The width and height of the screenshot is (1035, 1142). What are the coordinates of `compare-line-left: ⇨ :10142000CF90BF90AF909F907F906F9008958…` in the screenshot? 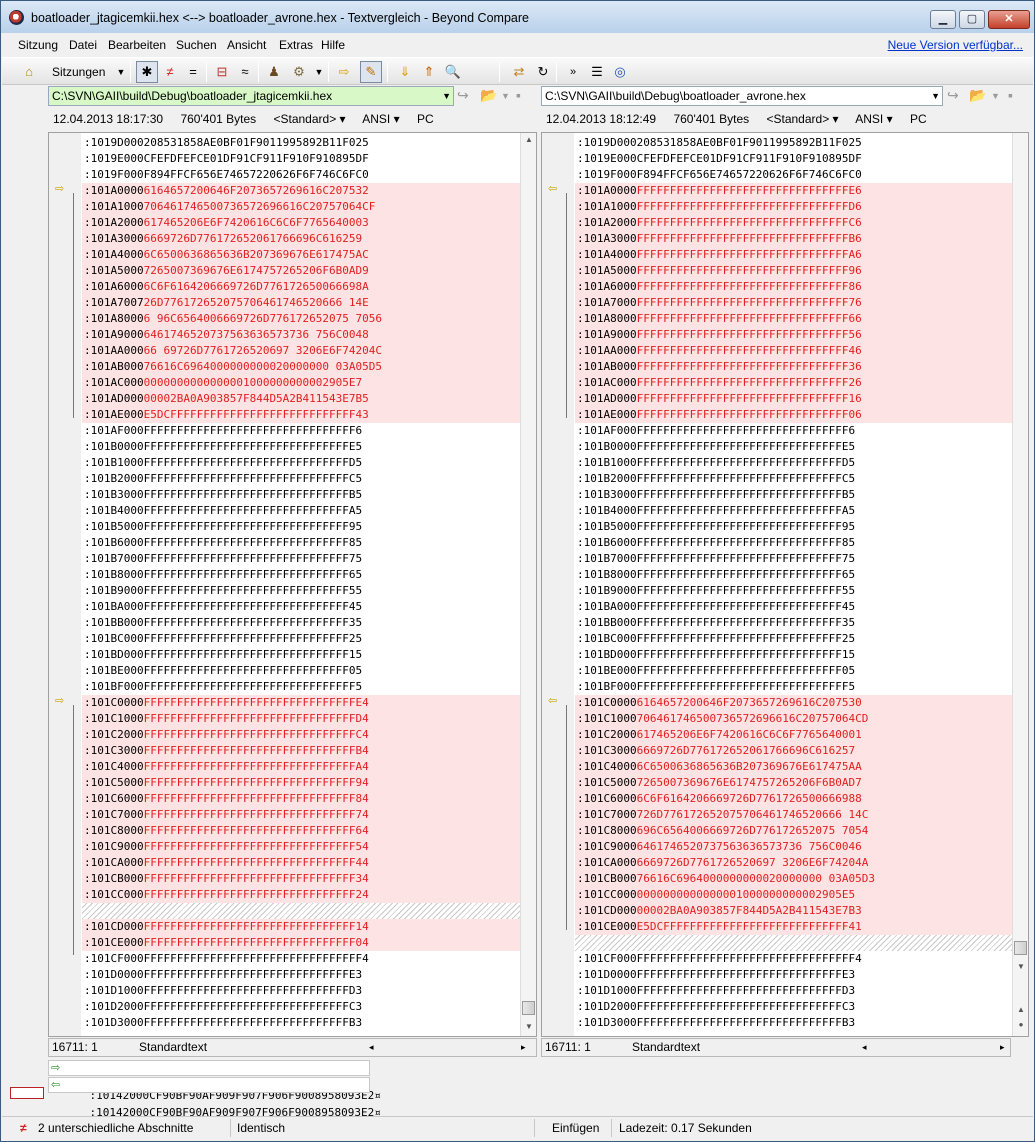 It's located at (214, 1081).